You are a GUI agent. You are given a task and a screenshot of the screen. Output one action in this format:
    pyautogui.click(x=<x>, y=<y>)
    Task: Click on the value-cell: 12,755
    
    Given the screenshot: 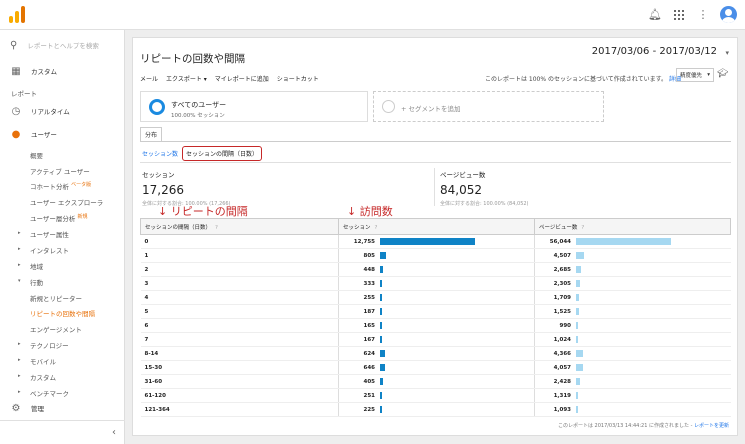 What is the action you would take?
    pyautogui.click(x=436, y=241)
    